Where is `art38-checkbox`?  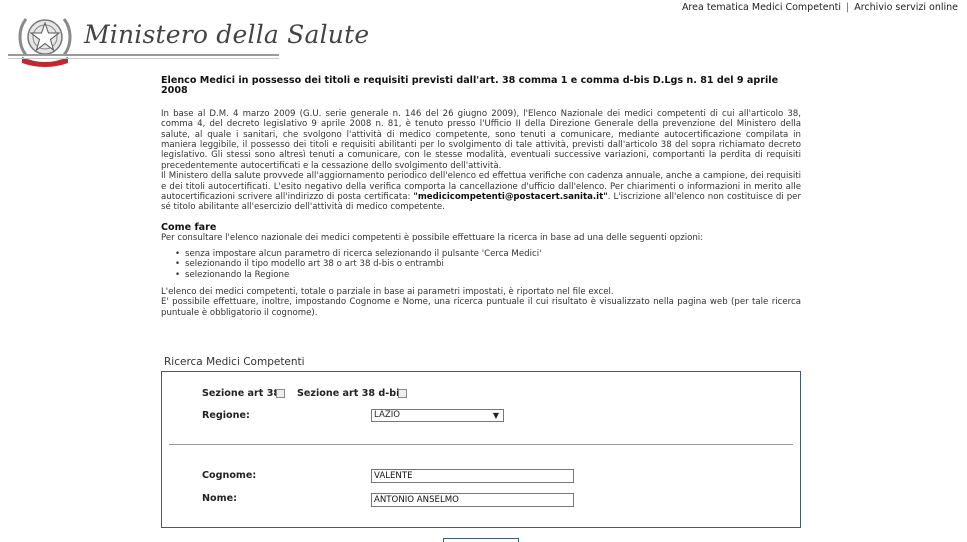
art38-checkbox is located at coordinates (280, 393).